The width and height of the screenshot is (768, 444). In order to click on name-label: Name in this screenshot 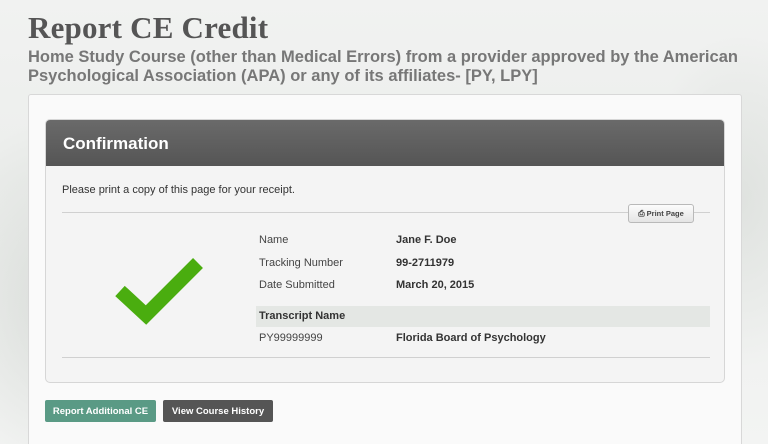, I will do `click(274, 240)`.